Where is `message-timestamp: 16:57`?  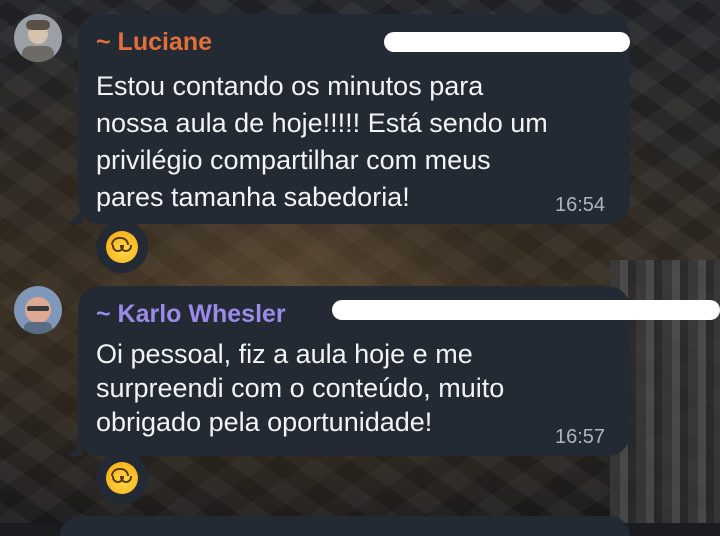
message-timestamp: 16:57 is located at coordinates (580, 437).